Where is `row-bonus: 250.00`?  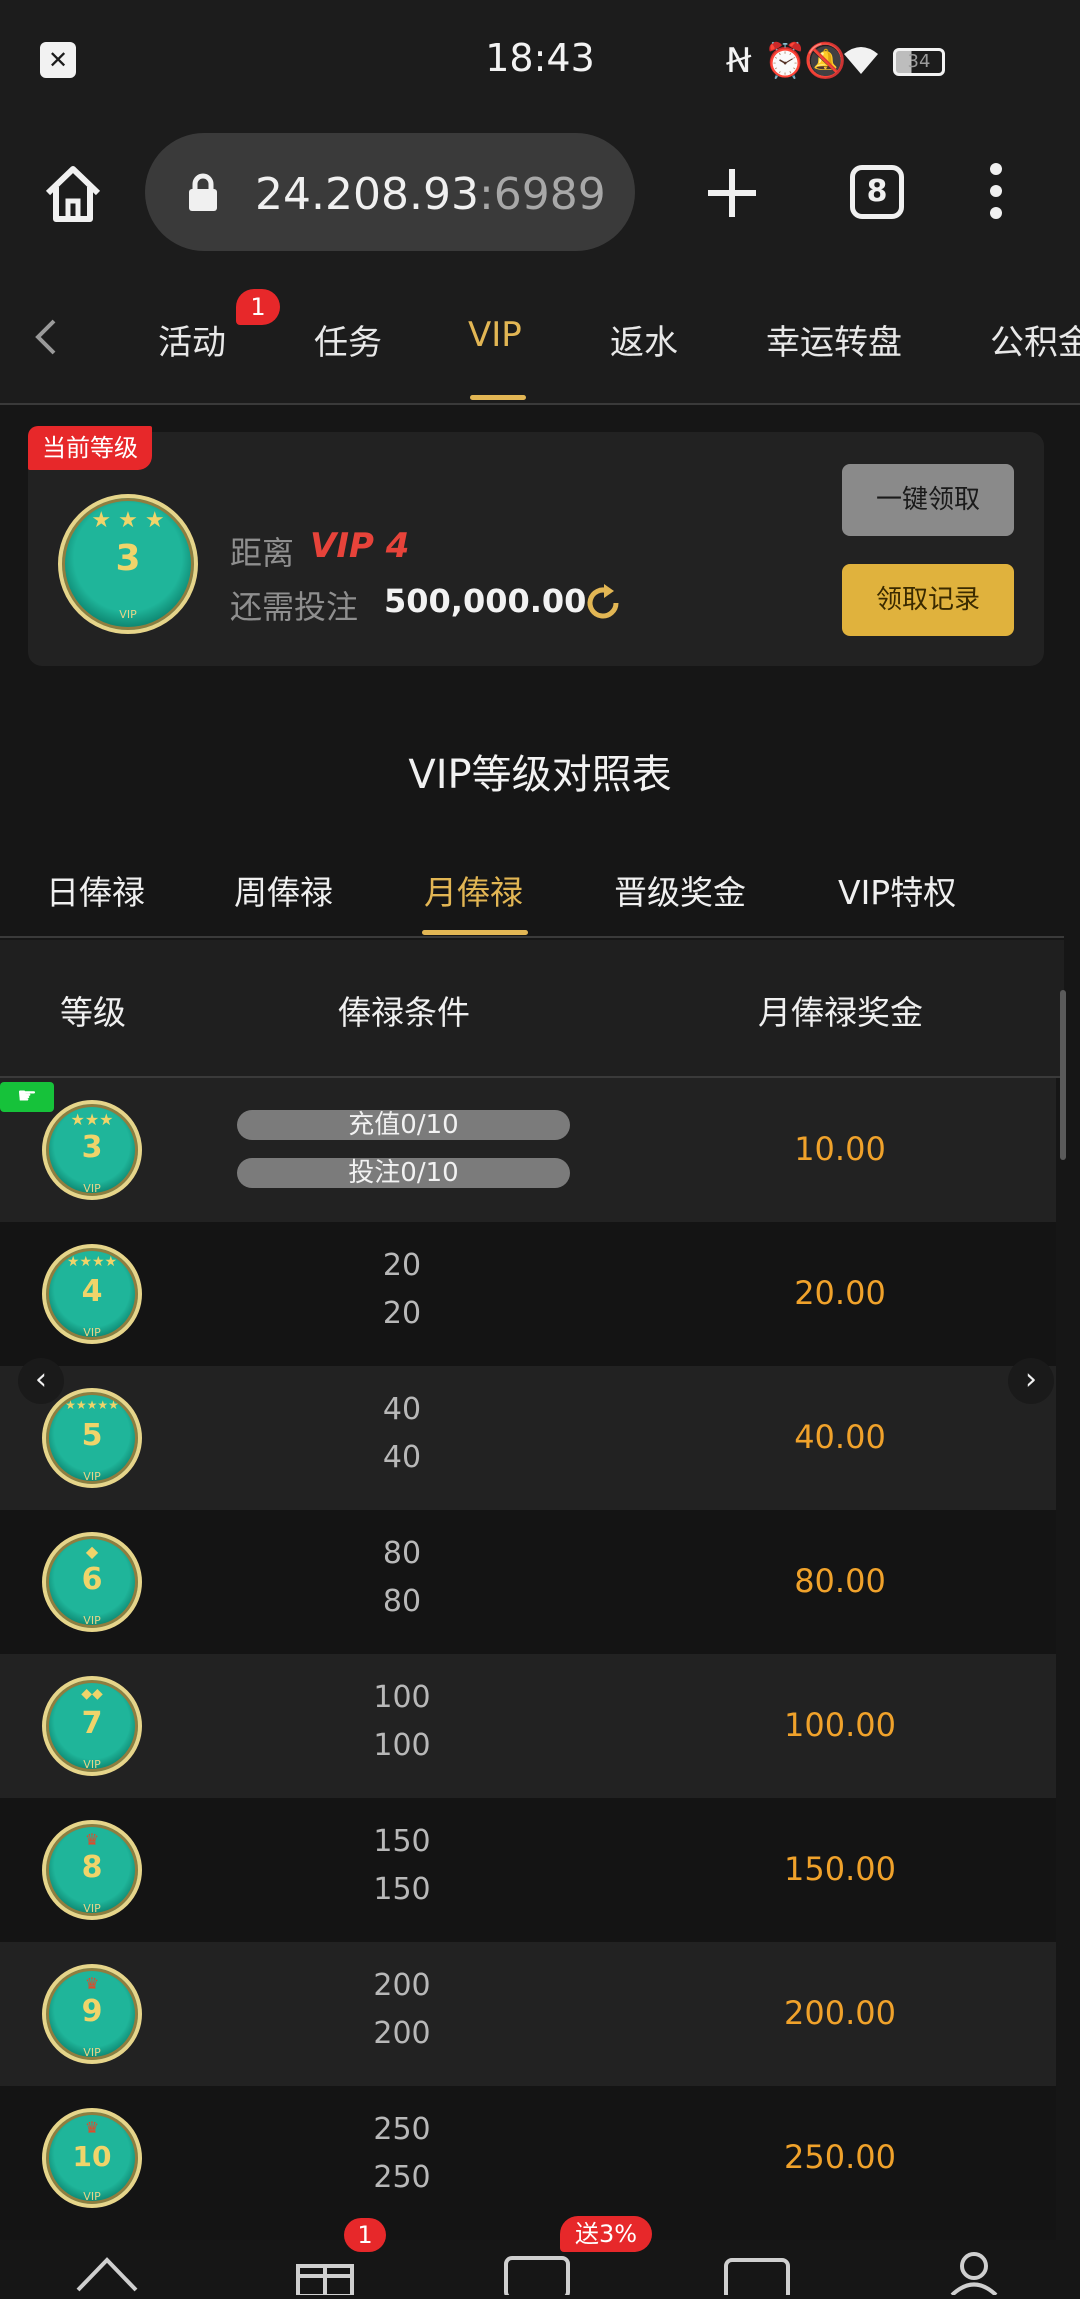 row-bonus: 250.00 is located at coordinates (840, 2157).